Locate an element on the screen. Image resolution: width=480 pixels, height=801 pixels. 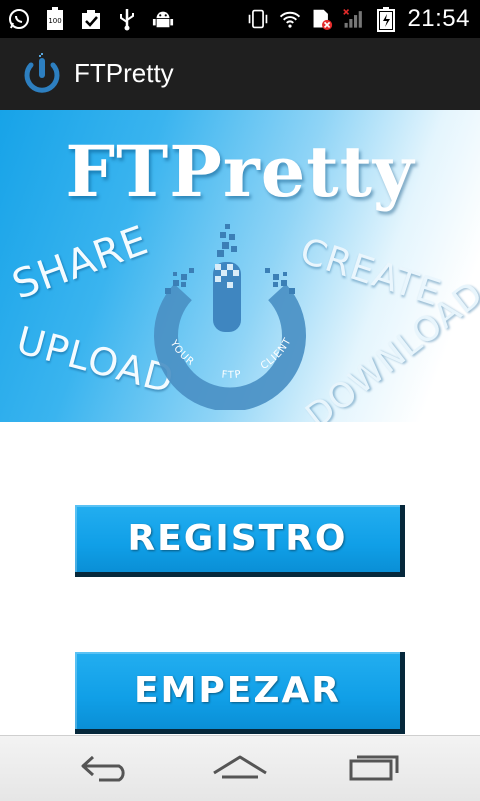
sim-error-icon is located at coordinates (322, 19).